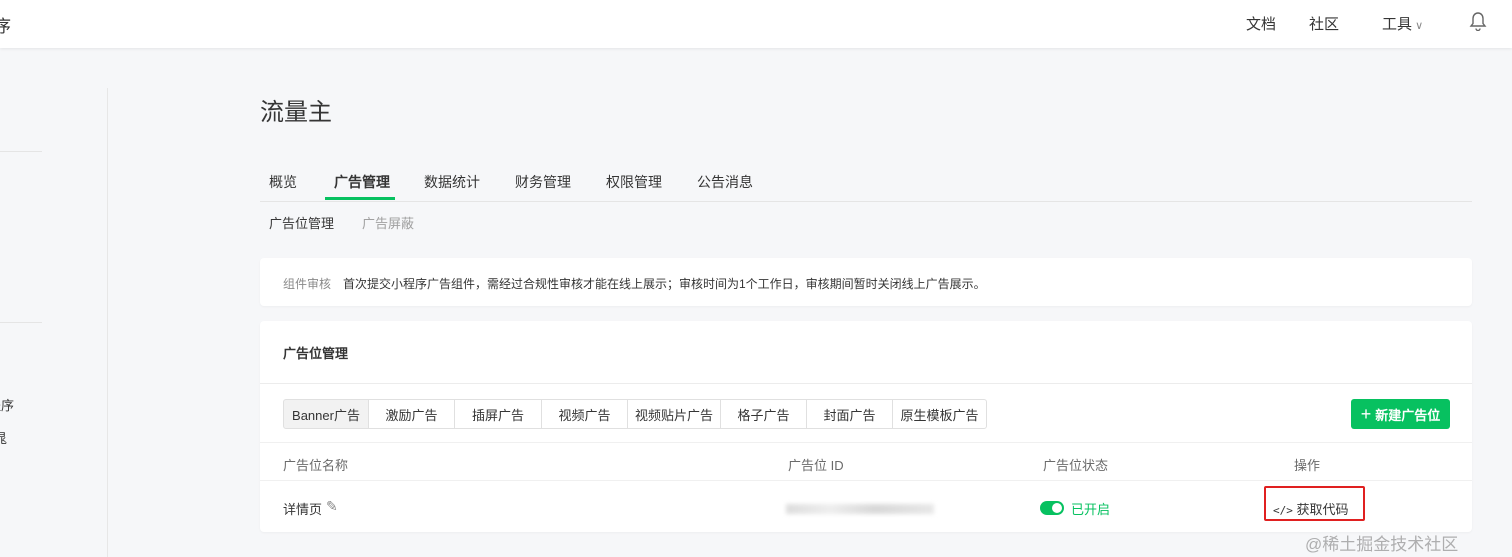 The height and width of the screenshot is (557, 1512). Describe the element at coordinates (388, 222) in the screenshot. I see `subtab-ad-blocking: 广告屏蔽` at that location.